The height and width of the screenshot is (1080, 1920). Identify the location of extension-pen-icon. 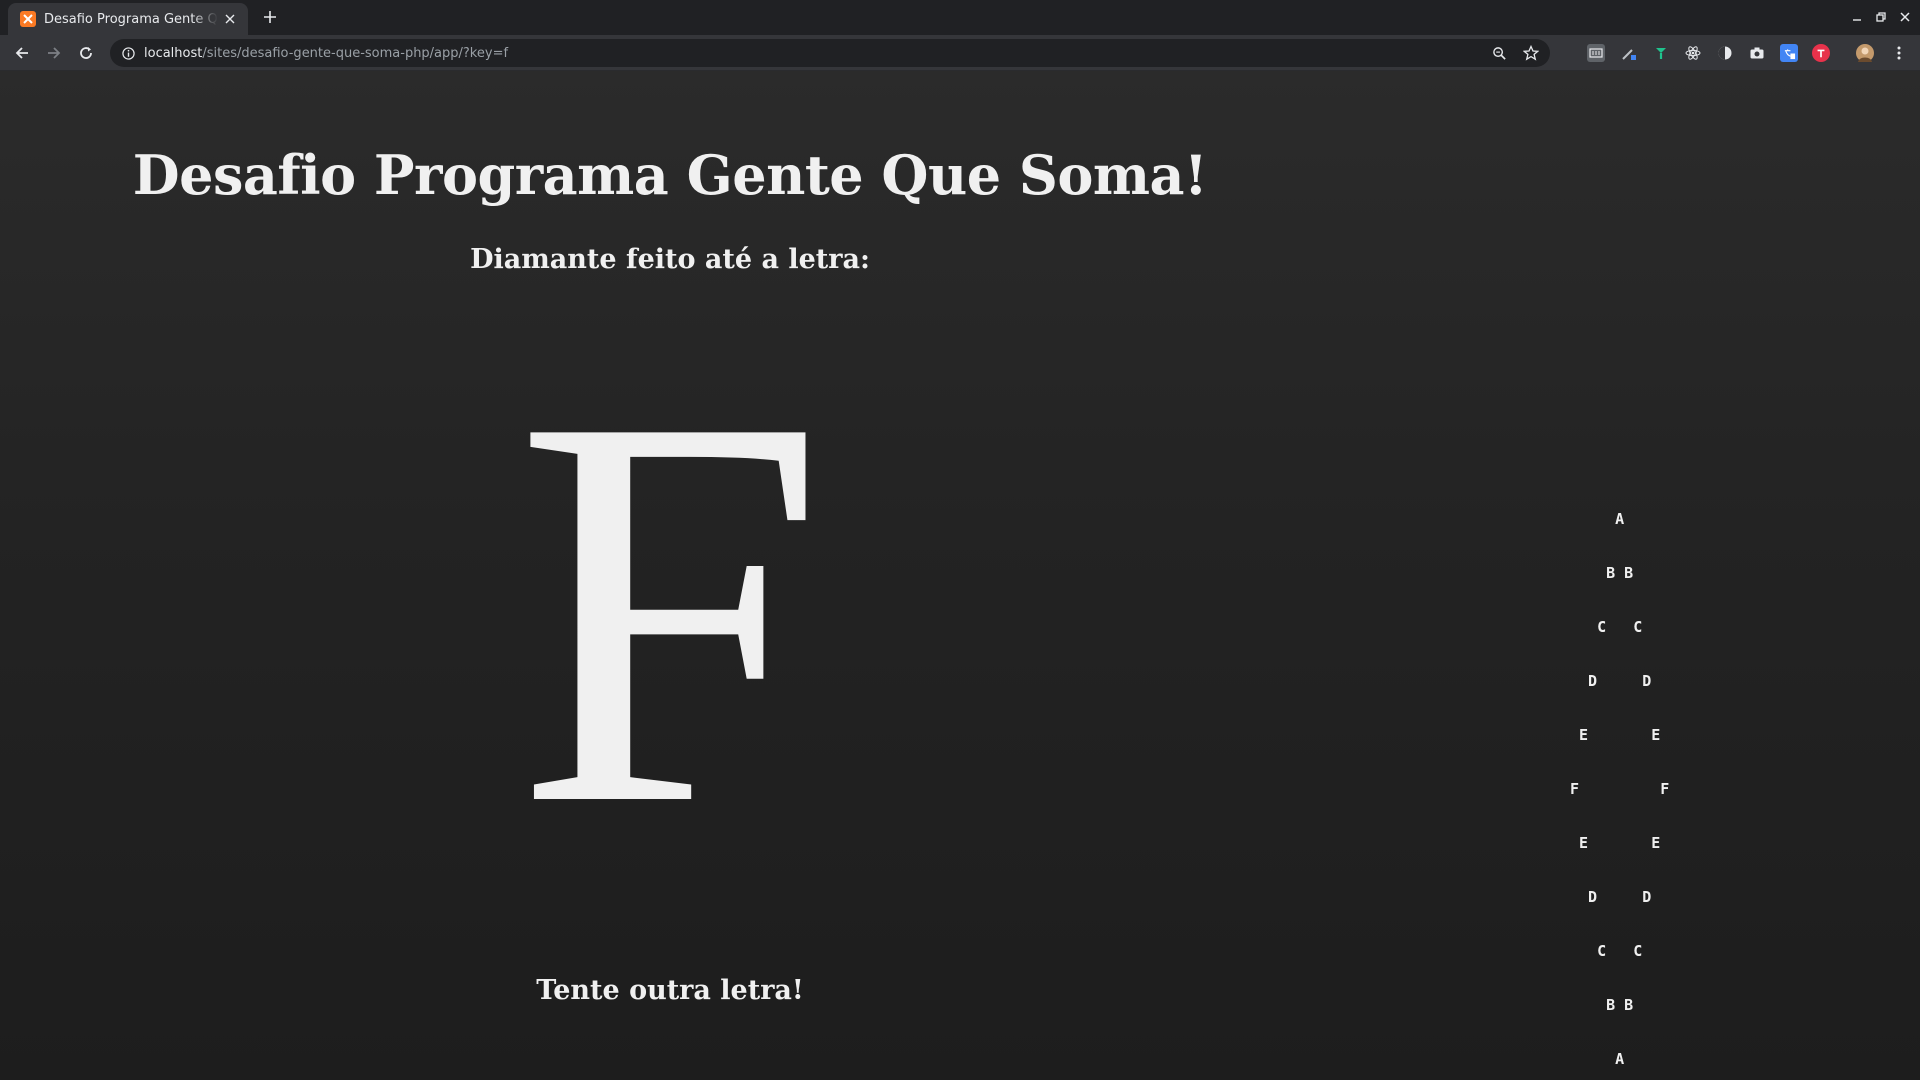
(1629, 53).